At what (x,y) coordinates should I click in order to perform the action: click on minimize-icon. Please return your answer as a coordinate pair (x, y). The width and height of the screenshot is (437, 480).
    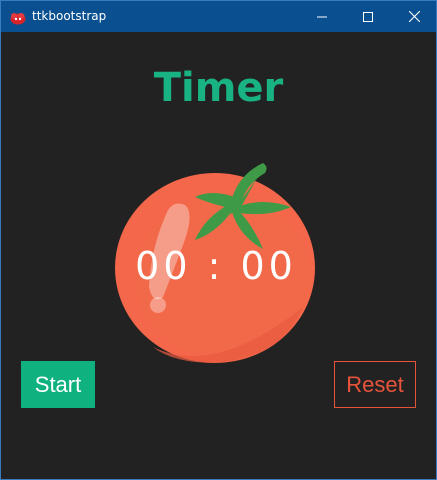
    Looking at the image, I should click on (322, 16).